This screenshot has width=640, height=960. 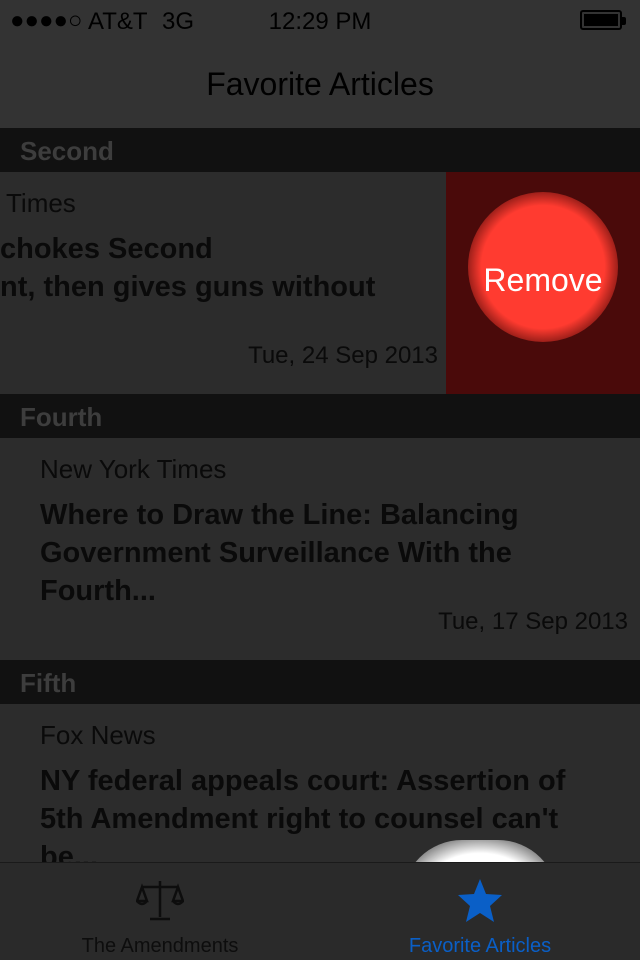 I want to click on battery-icon, so click(x=603, y=20).